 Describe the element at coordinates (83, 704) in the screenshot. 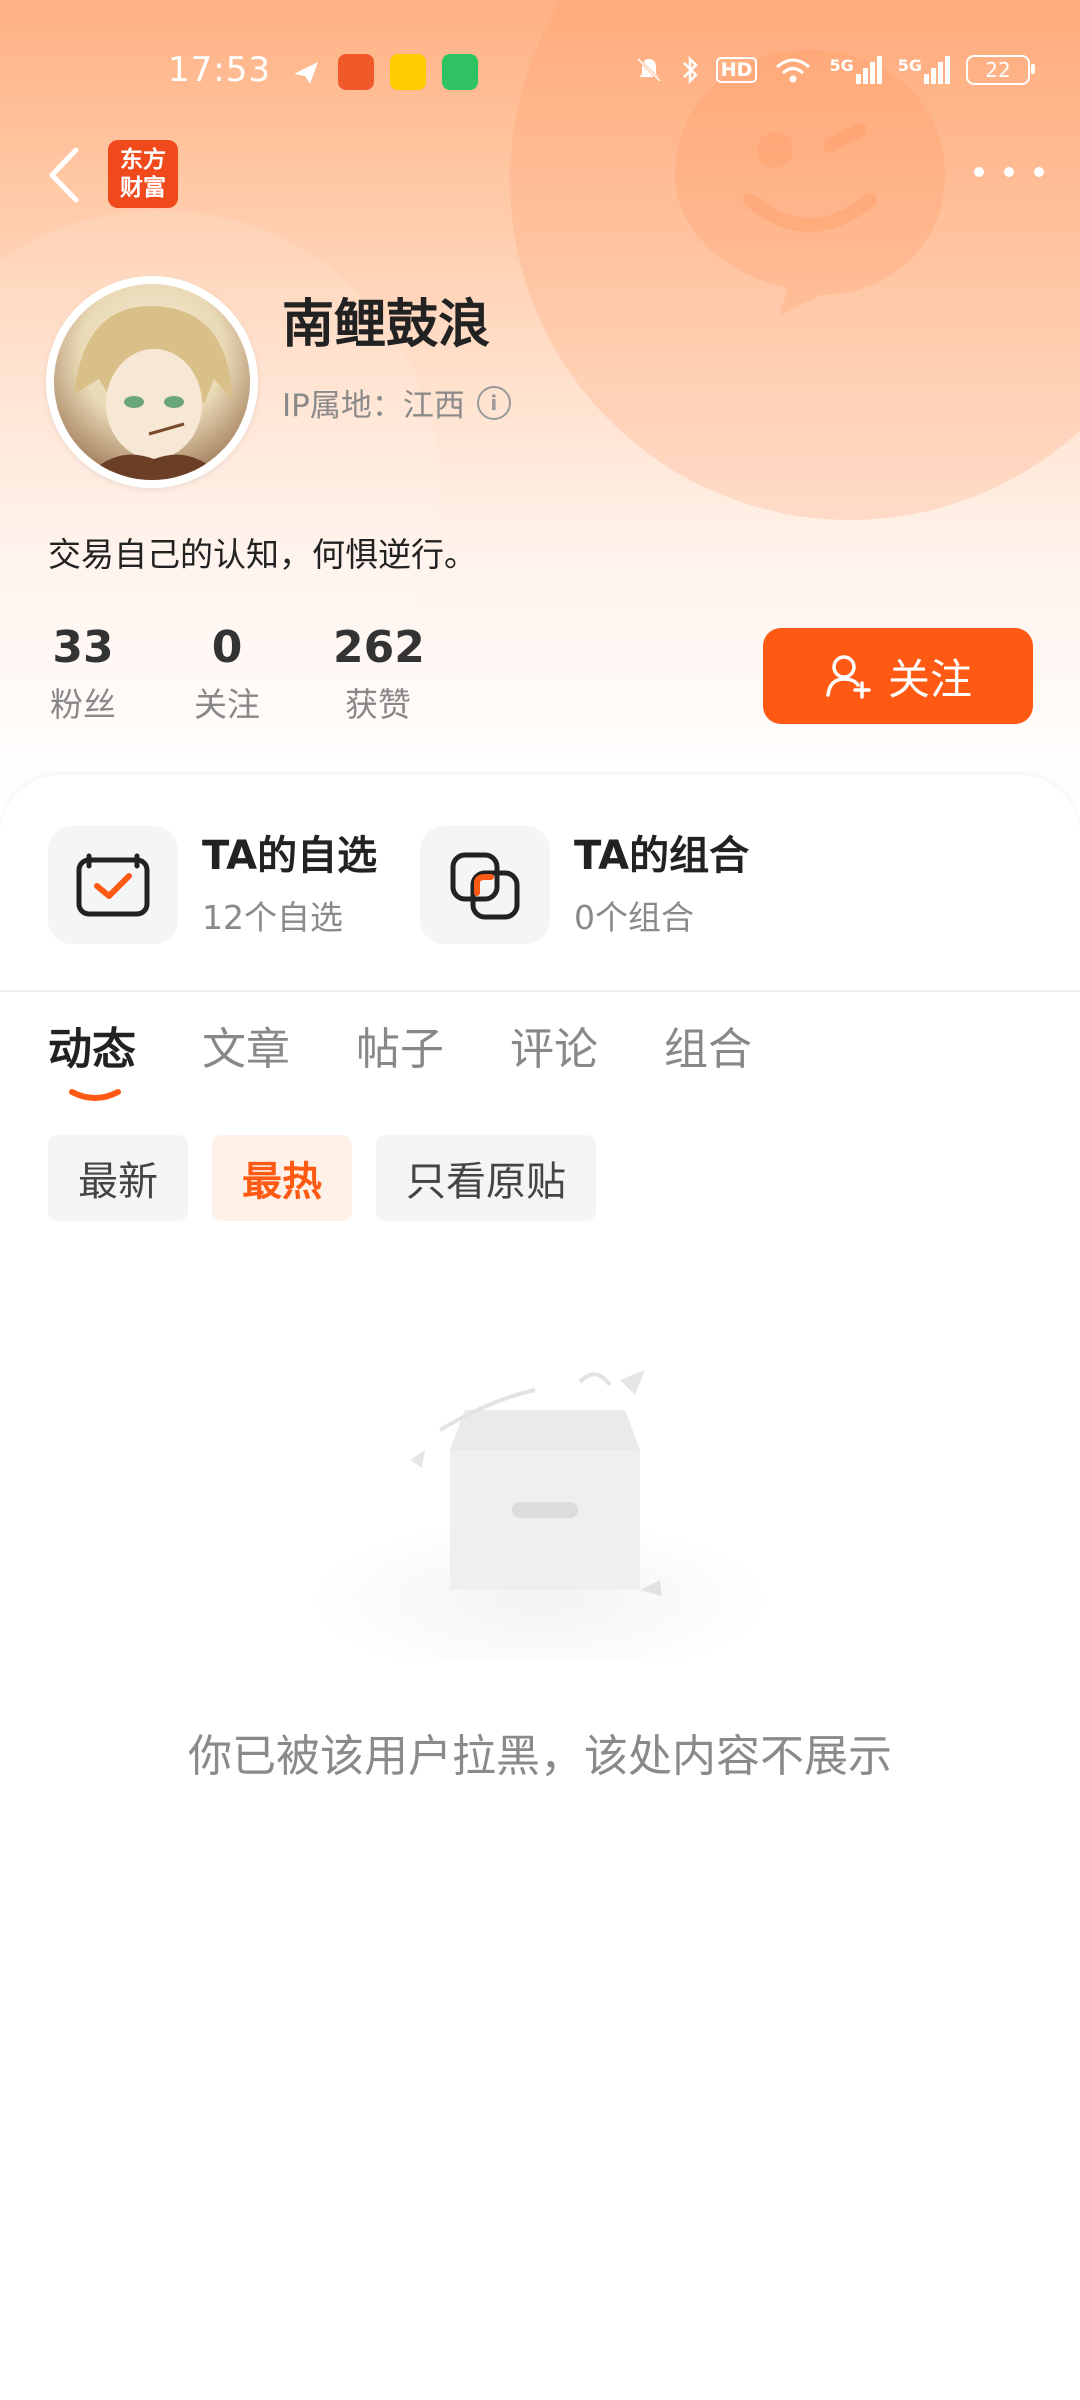

I see `stat-label: 粉丝` at that location.